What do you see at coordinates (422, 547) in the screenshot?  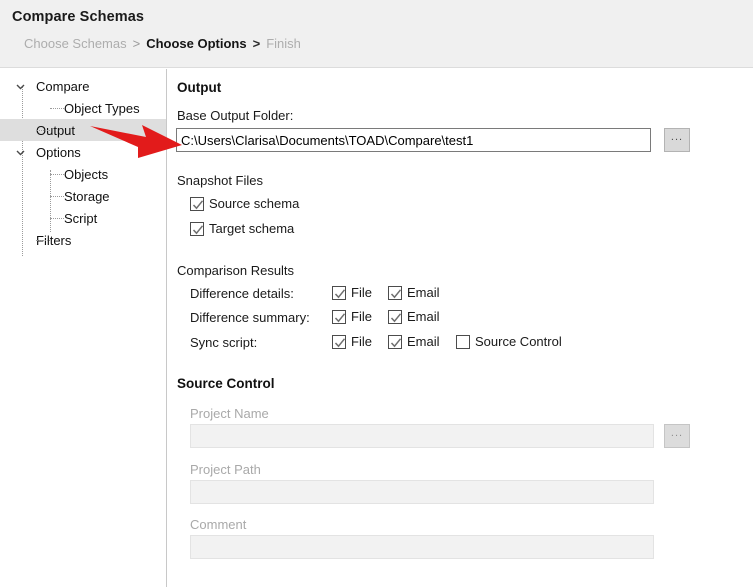 I see `comment-input` at bounding box center [422, 547].